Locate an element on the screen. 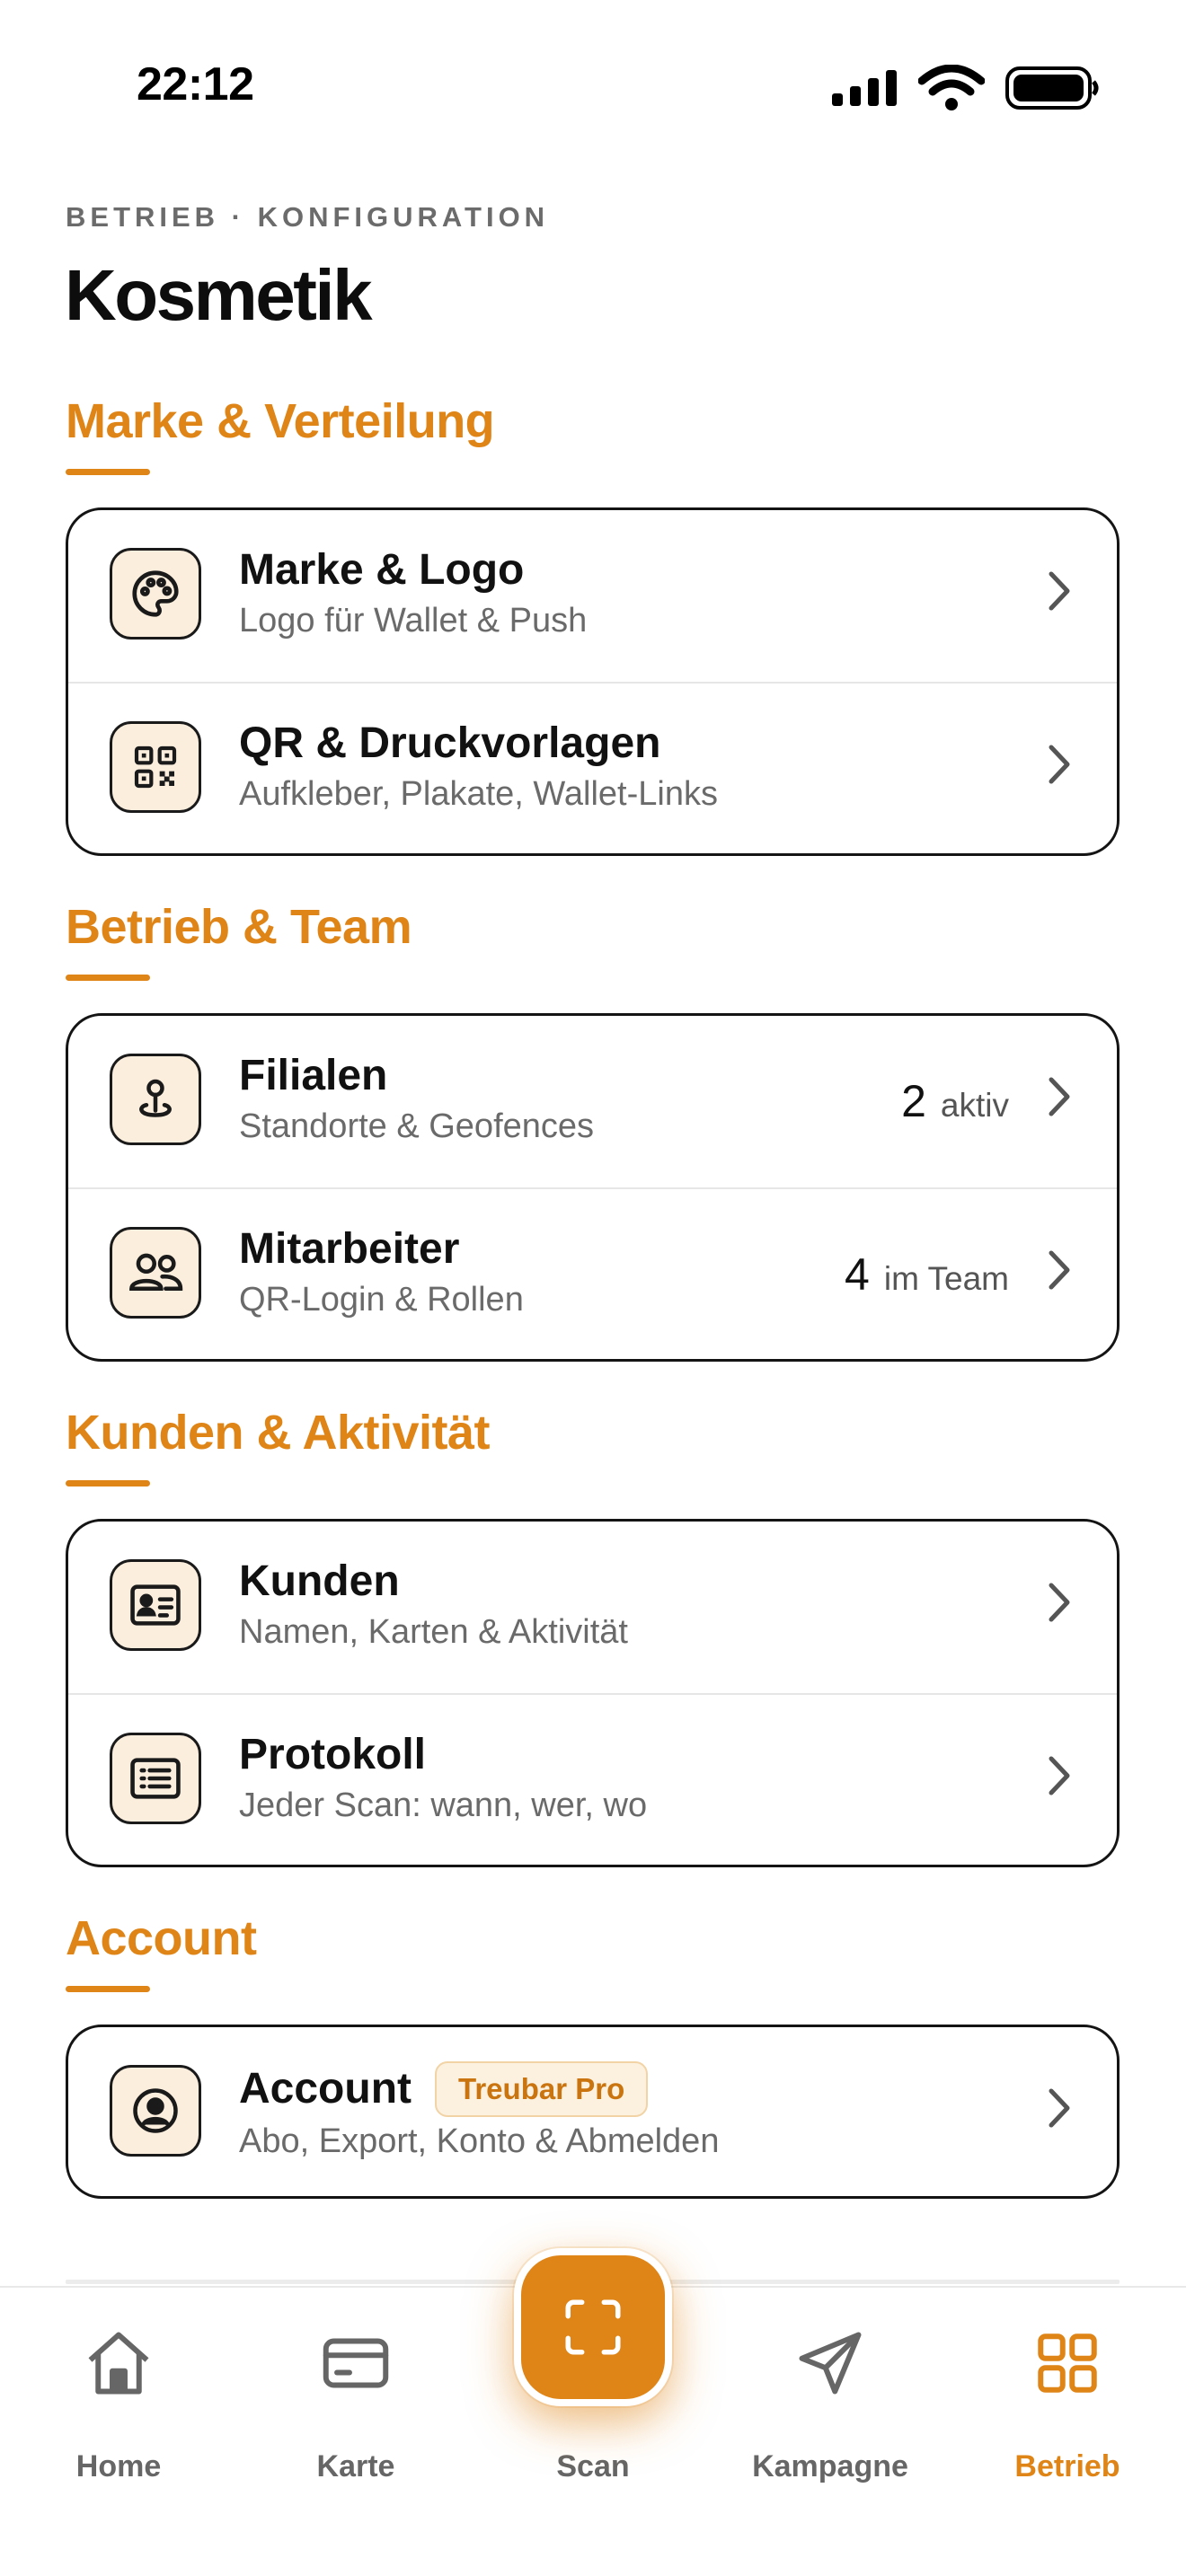 The image size is (1186, 2576). row-subtitle: Jeder Scan: wann, wer, wo is located at coordinates (443, 1805).